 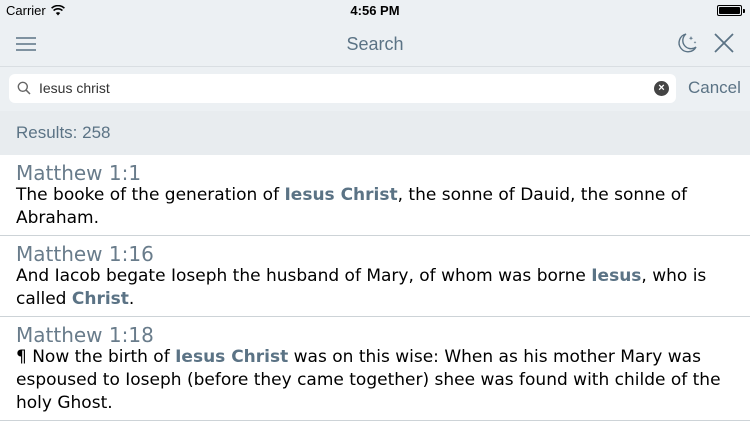 What do you see at coordinates (100, 299) in the screenshot?
I see `match-highlight: Christ` at bounding box center [100, 299].